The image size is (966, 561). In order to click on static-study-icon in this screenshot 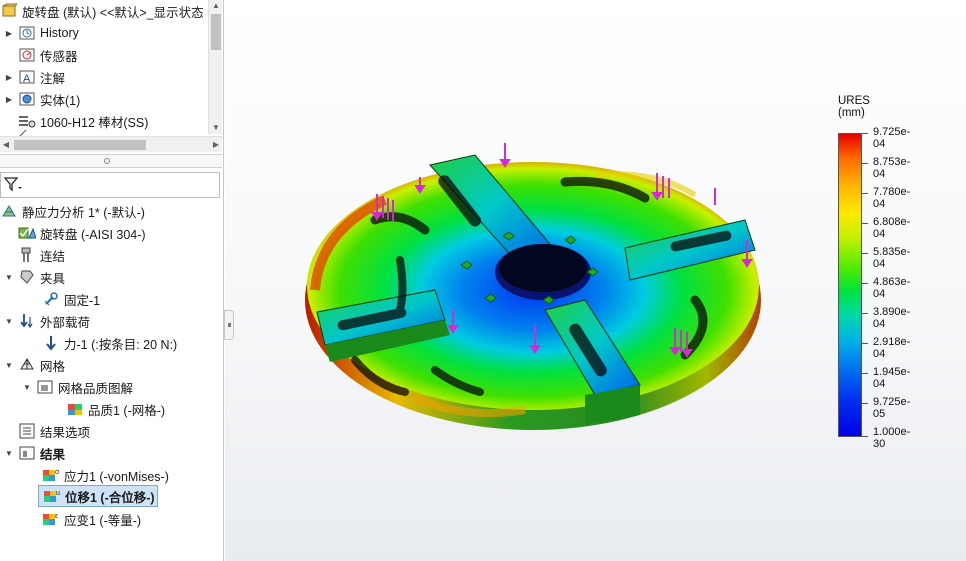, I will do `click(9, 211)`.